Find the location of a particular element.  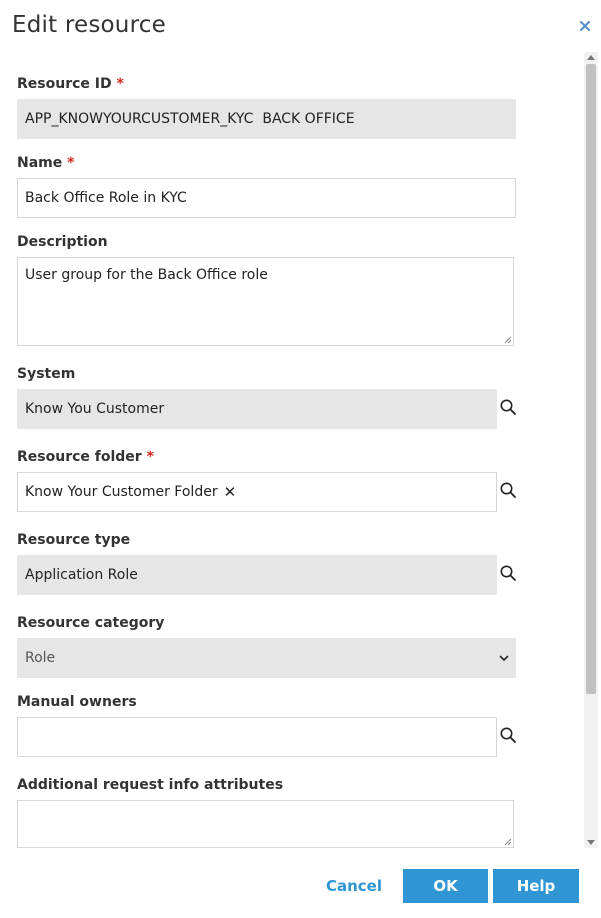

name-input: Back Office Role in KYC is located at coordinates (266, 198).